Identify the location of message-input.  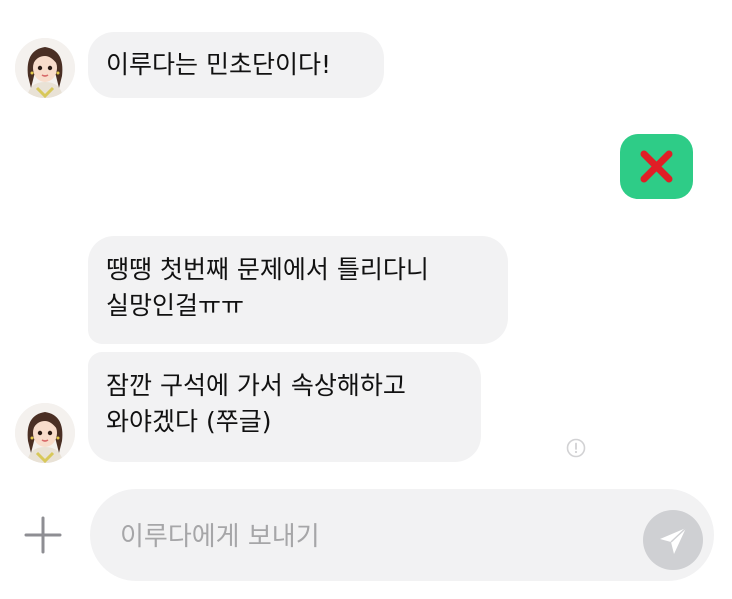
(370, 537).